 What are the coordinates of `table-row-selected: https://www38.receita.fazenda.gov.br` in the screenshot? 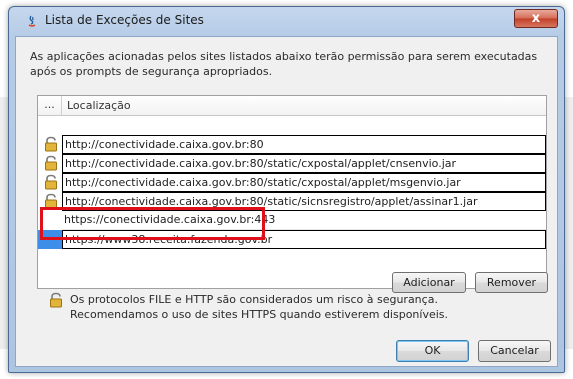 It's located at (292, 239).